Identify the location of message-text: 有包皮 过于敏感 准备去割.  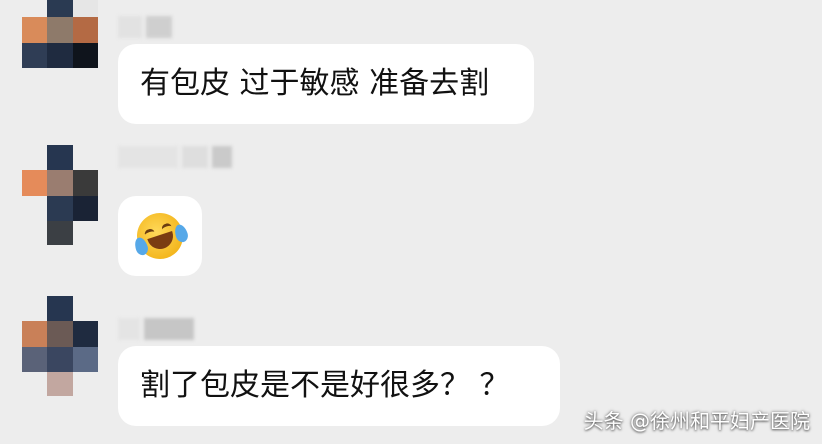
(315, 83).